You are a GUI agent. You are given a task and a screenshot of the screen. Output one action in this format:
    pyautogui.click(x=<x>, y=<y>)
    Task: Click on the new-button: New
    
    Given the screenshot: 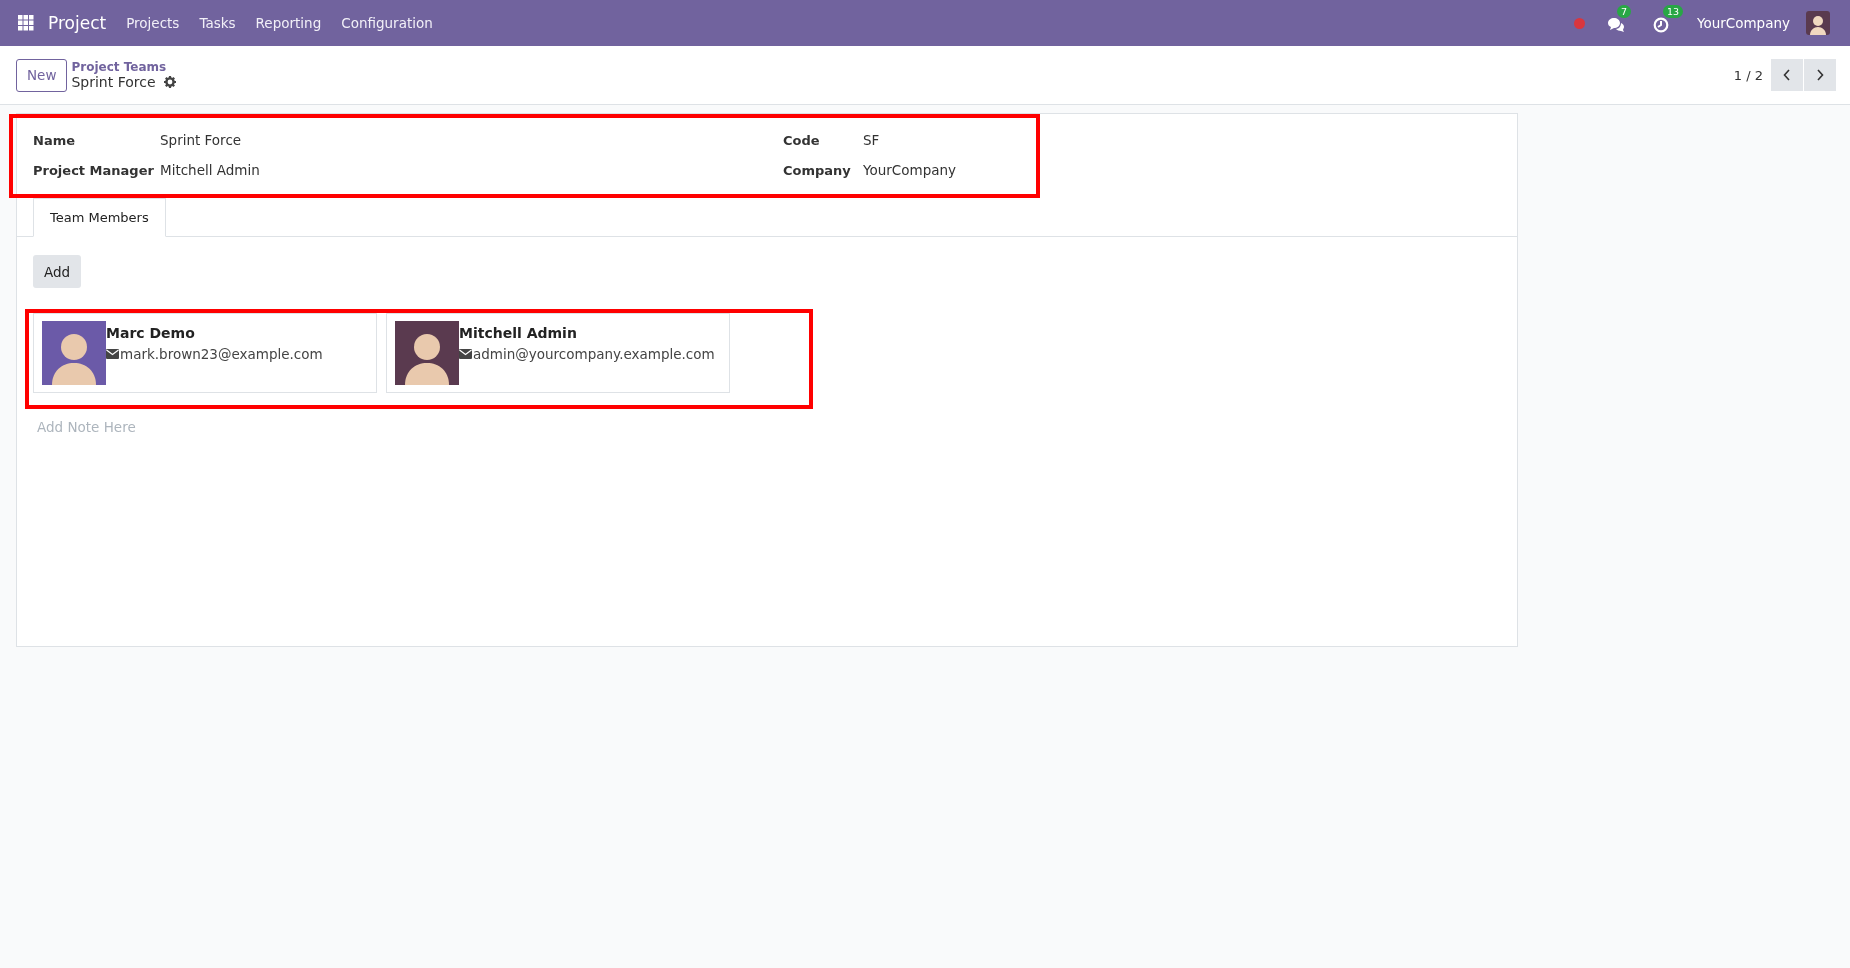 What is the action you would take?
    pyautogui.click(x=42, y=75)
    